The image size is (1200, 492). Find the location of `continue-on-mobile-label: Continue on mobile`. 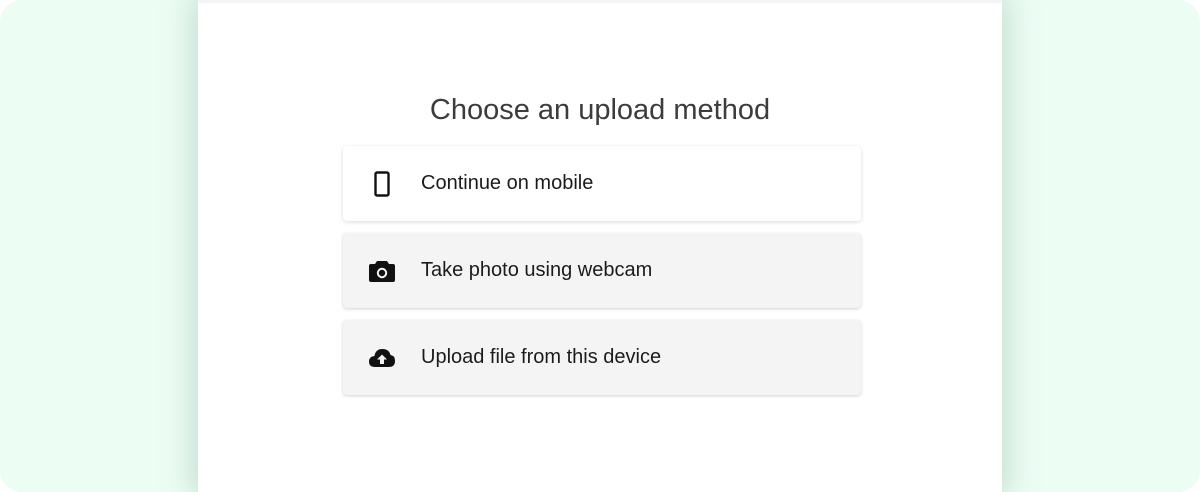

continue-on-mobile-label: Continue on mobile is located at coordinates (507, 183).